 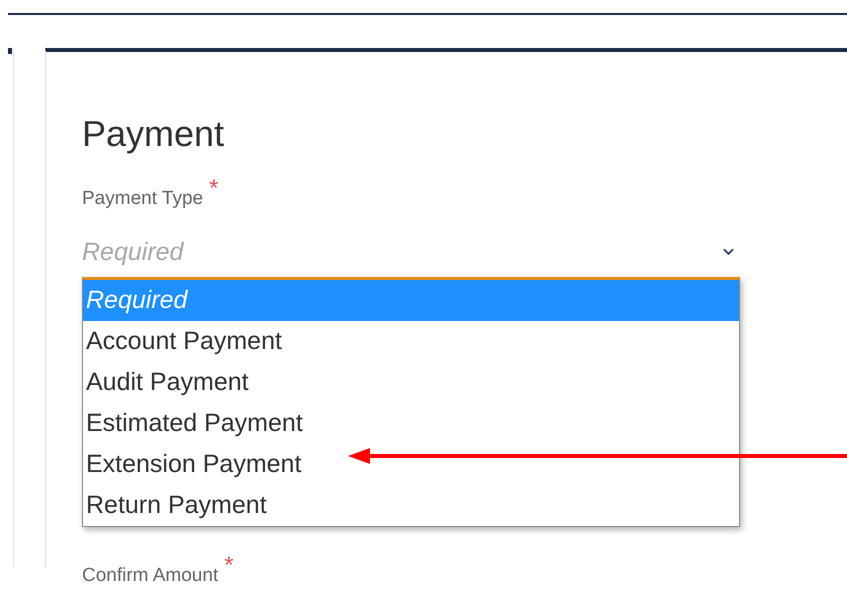 What do you see at coordinates (150, 576) in the screenshot?
I see `field-label: Confirm Amount` at bounding box center [150, 576].